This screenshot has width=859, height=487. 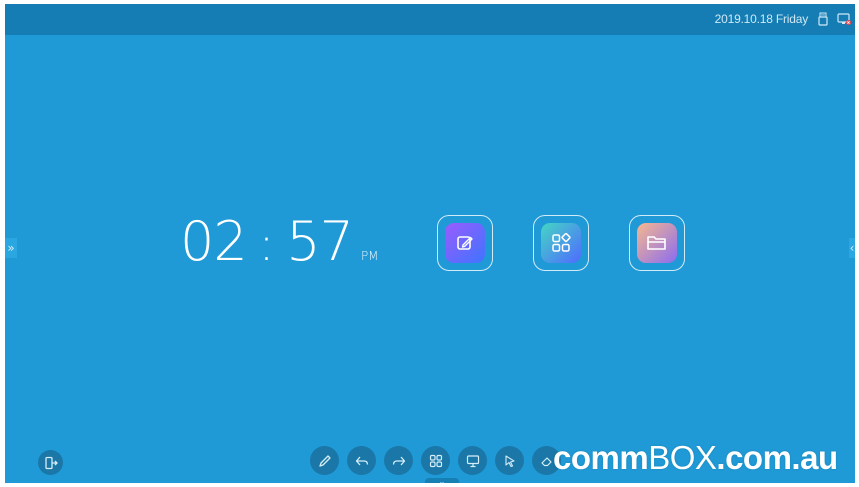 I want to click on exit-door-icon, so click(x=51, y=462).